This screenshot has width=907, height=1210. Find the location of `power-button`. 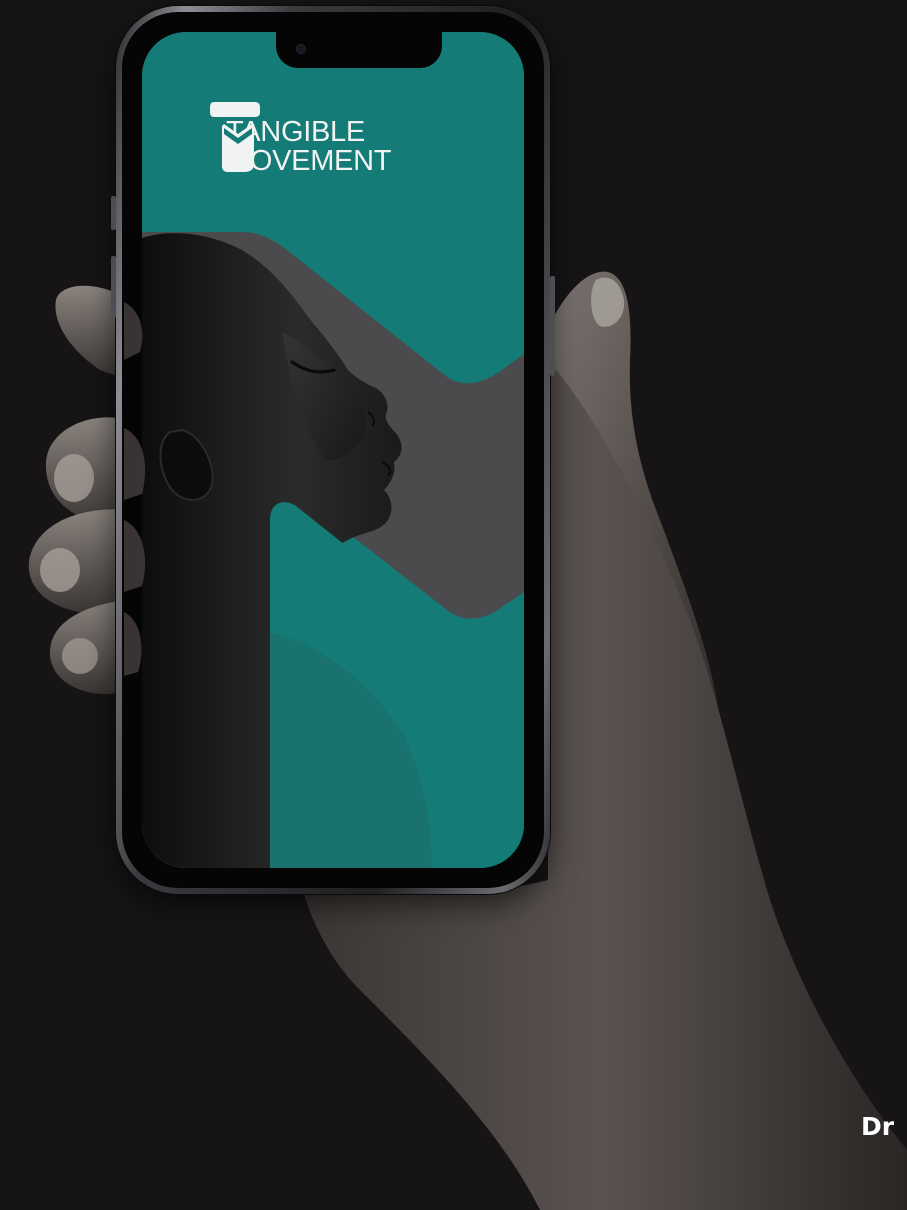

power-button is located at coordinates (552, 326).